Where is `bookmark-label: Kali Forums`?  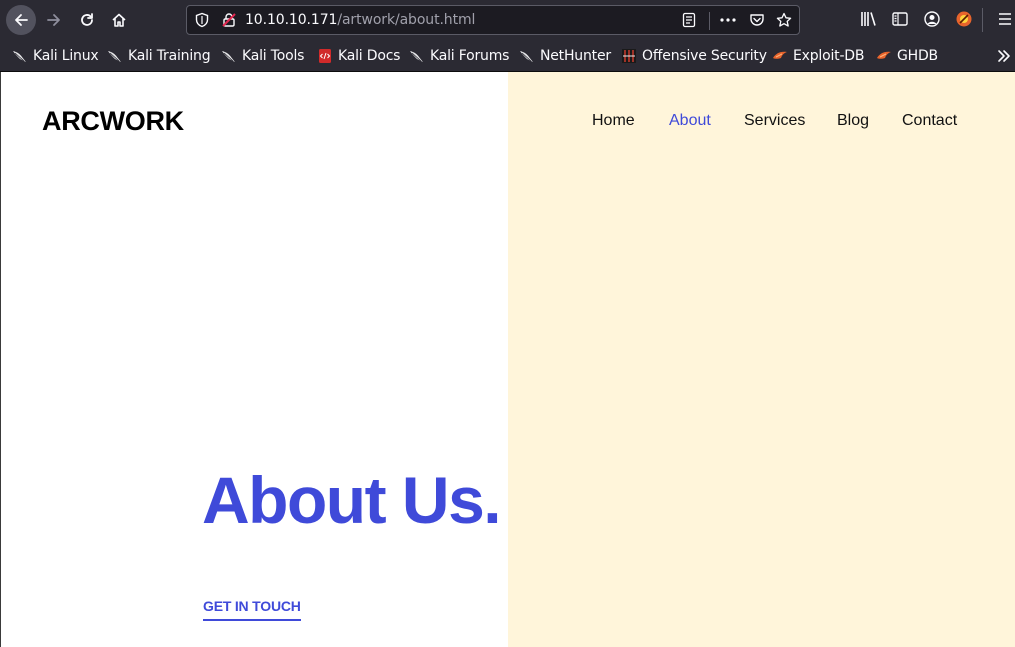 bookmark-label: Kali Forums is located at coordinates (470, 56).